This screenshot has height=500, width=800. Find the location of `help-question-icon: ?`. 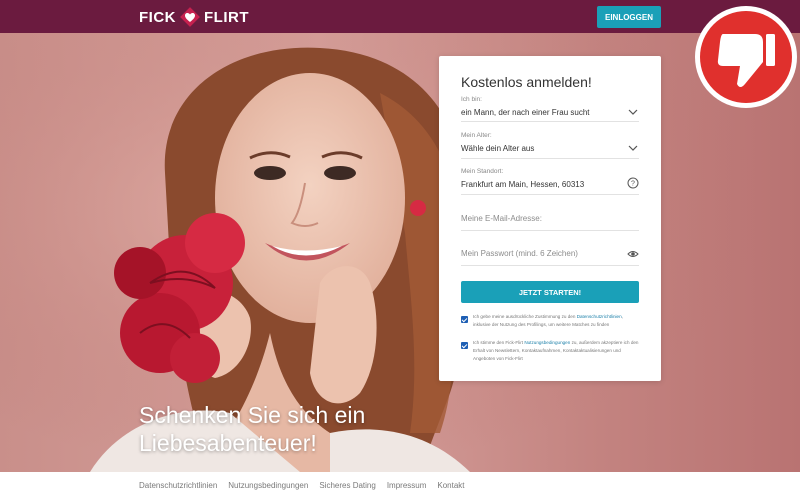

help-question-icon: ? is located at coordinates (633, 183).